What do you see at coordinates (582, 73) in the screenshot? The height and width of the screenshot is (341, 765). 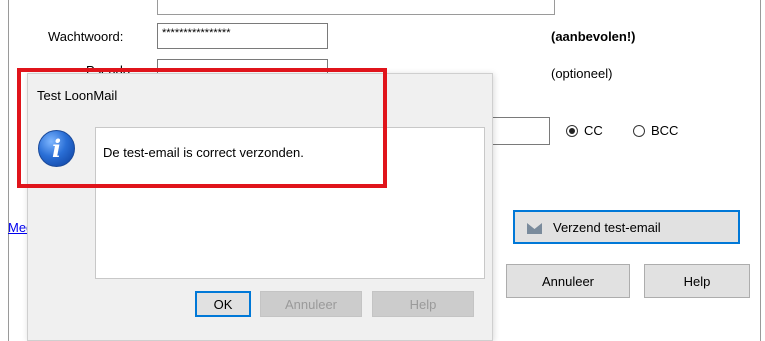 I see `second-field-note: (optioneel)` at bounding box center [582, 73].